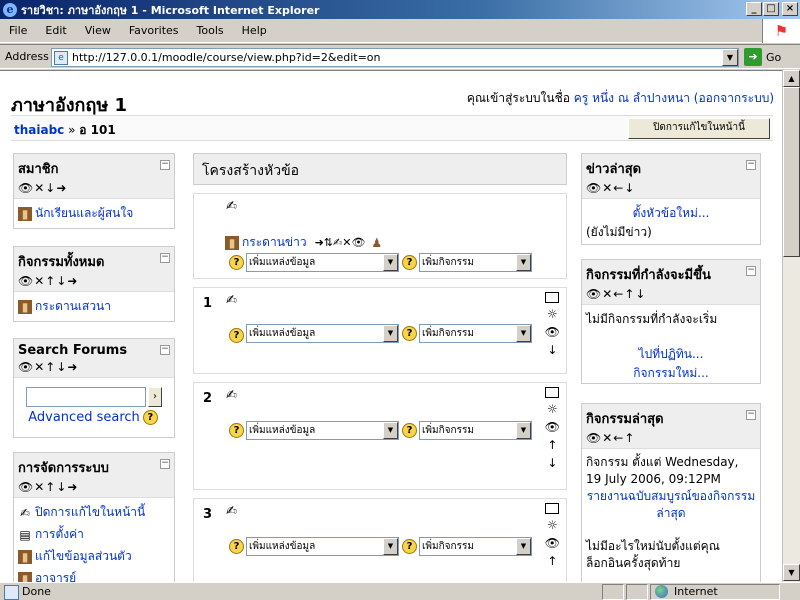  I want to click on news-forum-link: กระดานข่าว, so click(274, 242).